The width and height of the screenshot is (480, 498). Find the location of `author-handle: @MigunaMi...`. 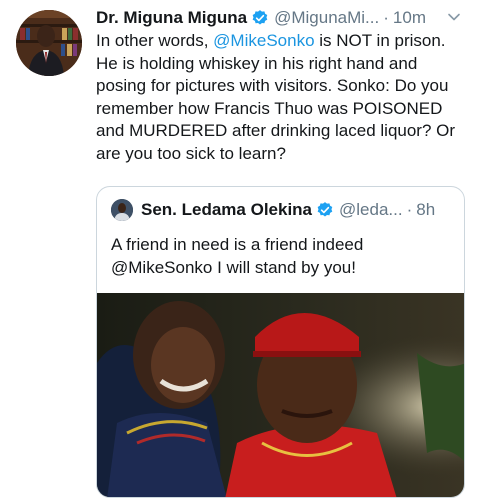

author-handle: @MigunaMi... is located at coordinates (326, 18).